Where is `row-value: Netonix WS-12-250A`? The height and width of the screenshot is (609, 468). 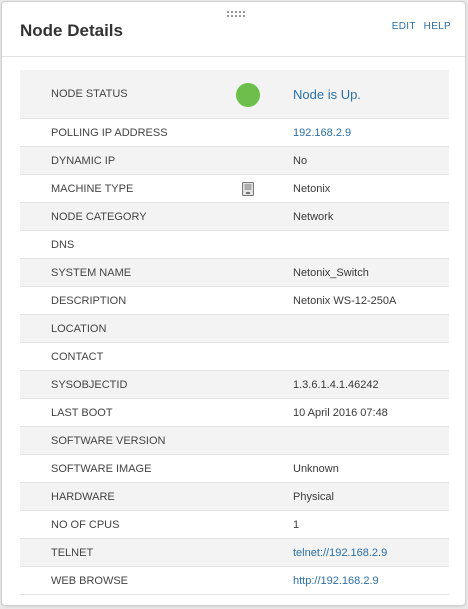 row-value: Netonix WS-12-250A is located at coordinates (345, 300).